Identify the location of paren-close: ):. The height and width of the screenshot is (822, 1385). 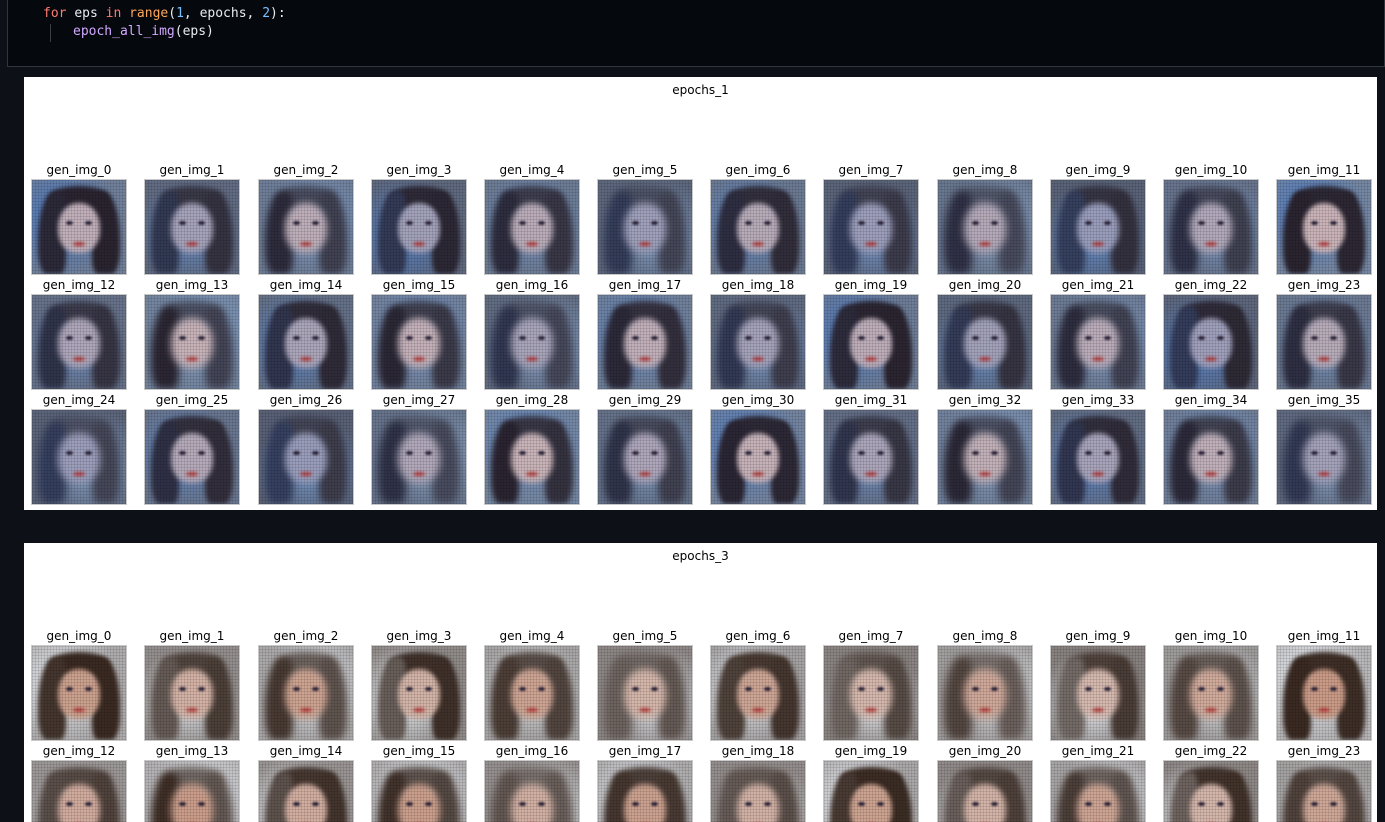
(278, 13).